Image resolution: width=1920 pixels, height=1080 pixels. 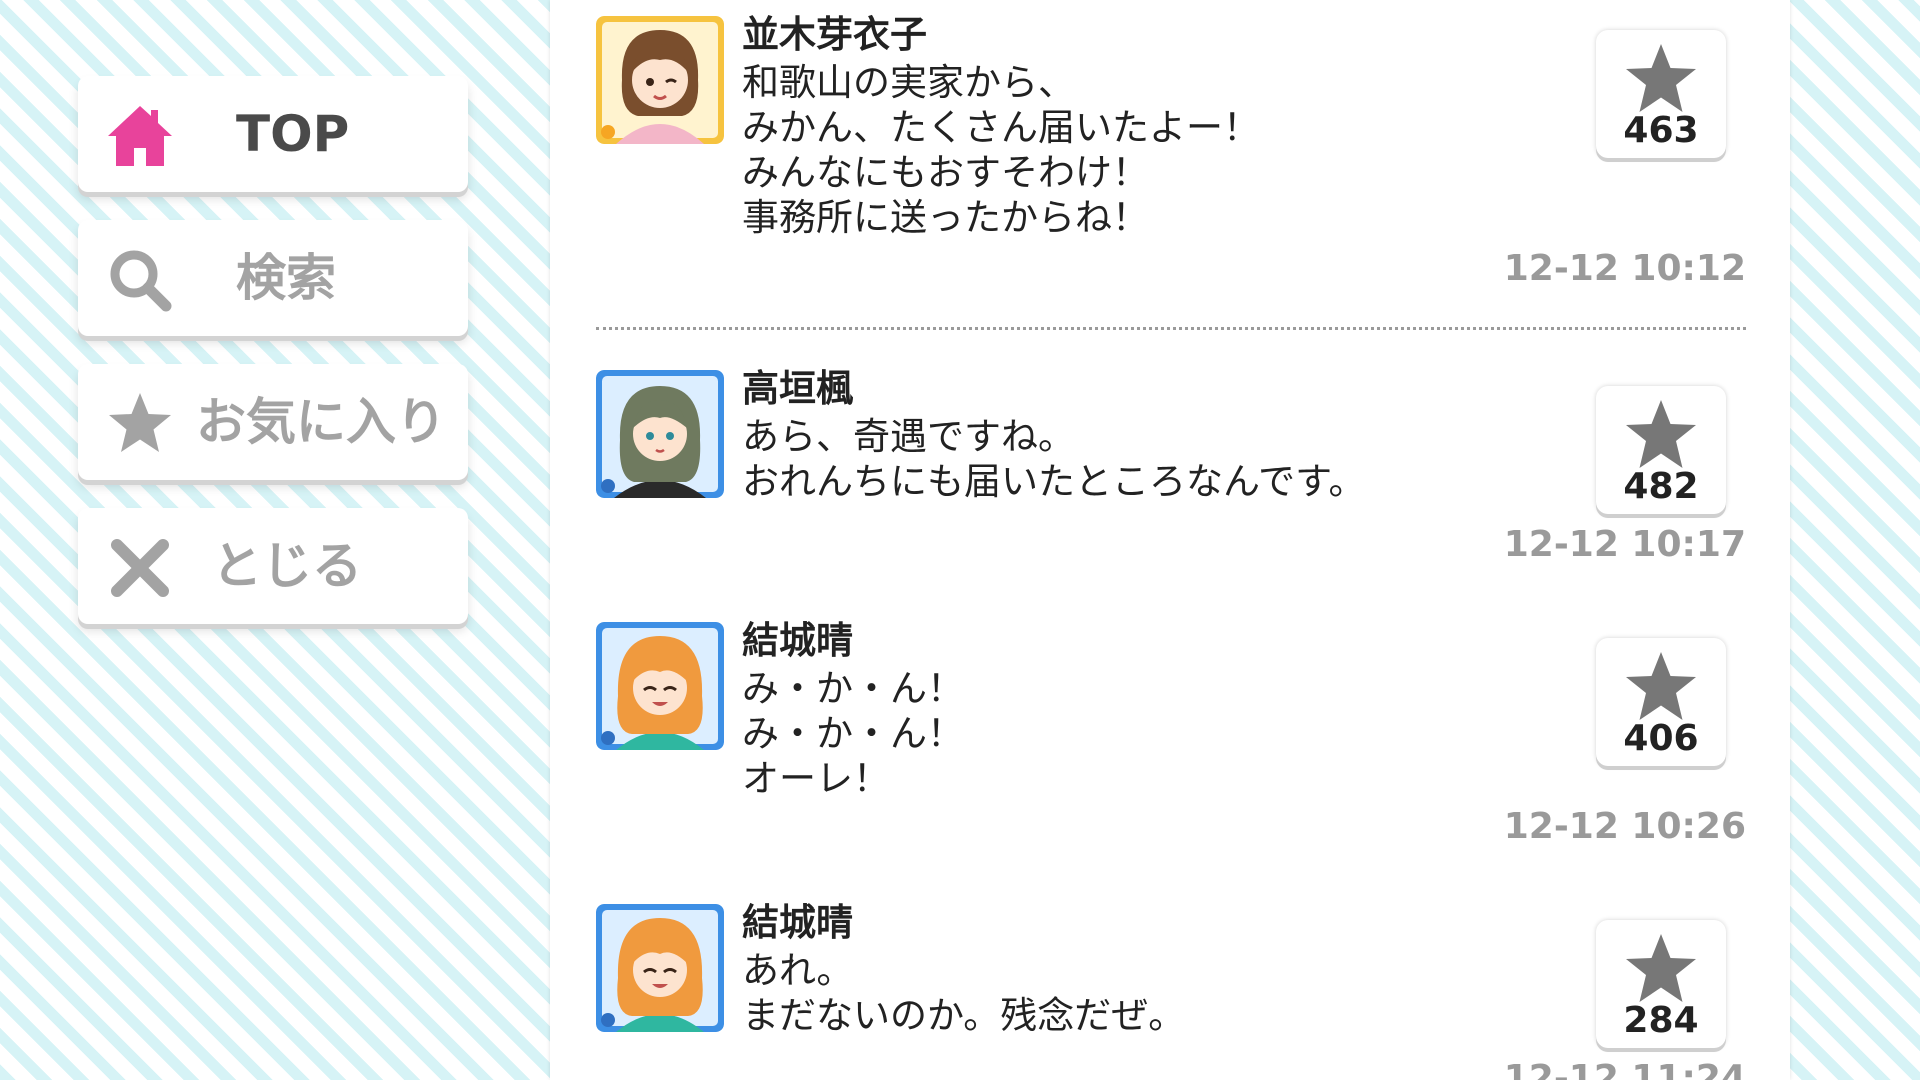 What do you see at coordinates (1624, 544) in the screenshot?
I see `post-timestamp: 12-12 10:17` at bounding box center [1624, 544].